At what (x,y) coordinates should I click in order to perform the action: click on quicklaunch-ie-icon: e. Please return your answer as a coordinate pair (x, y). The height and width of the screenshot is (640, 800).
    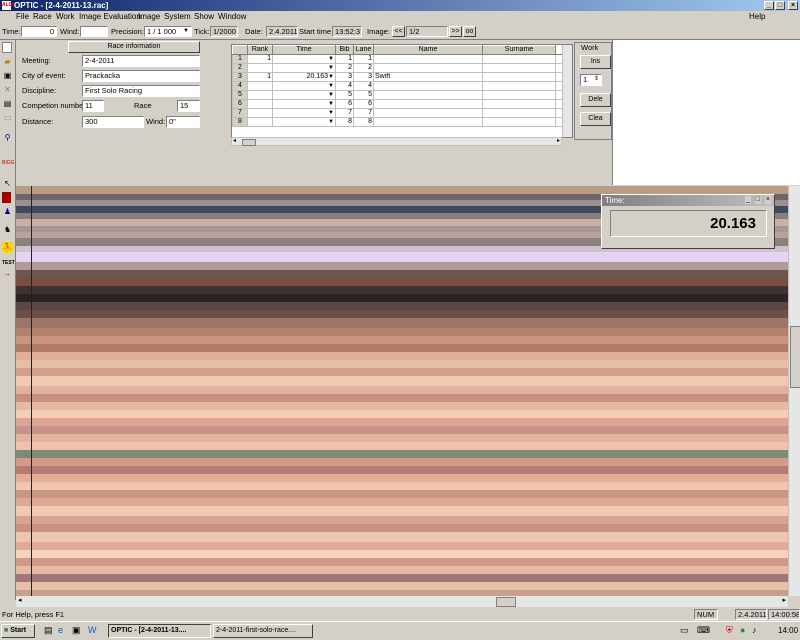
    Looking at the image, I should click on (60, 630).